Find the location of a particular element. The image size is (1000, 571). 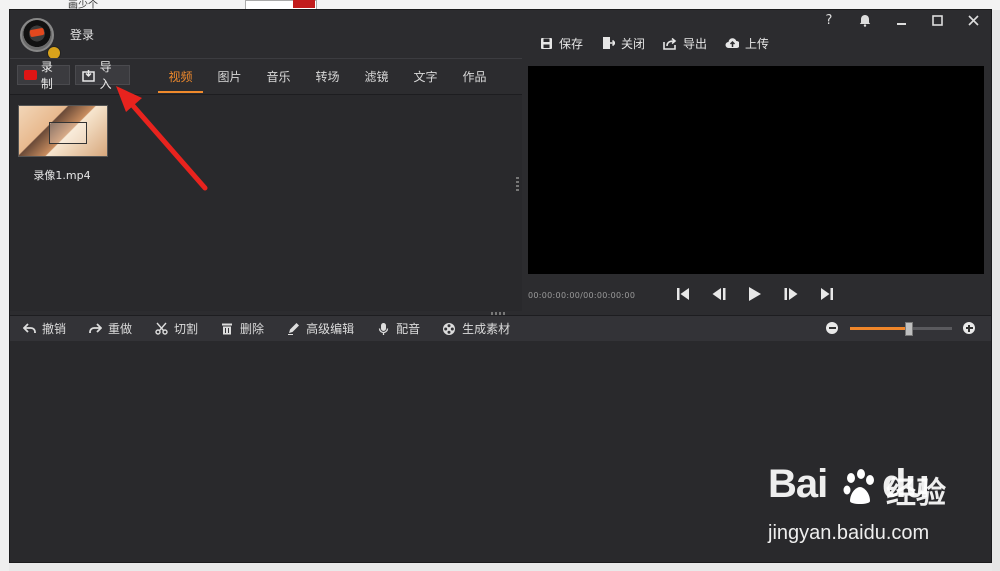

advanced-edit-button: 高级编辑 is located at coordinates (331, 328).